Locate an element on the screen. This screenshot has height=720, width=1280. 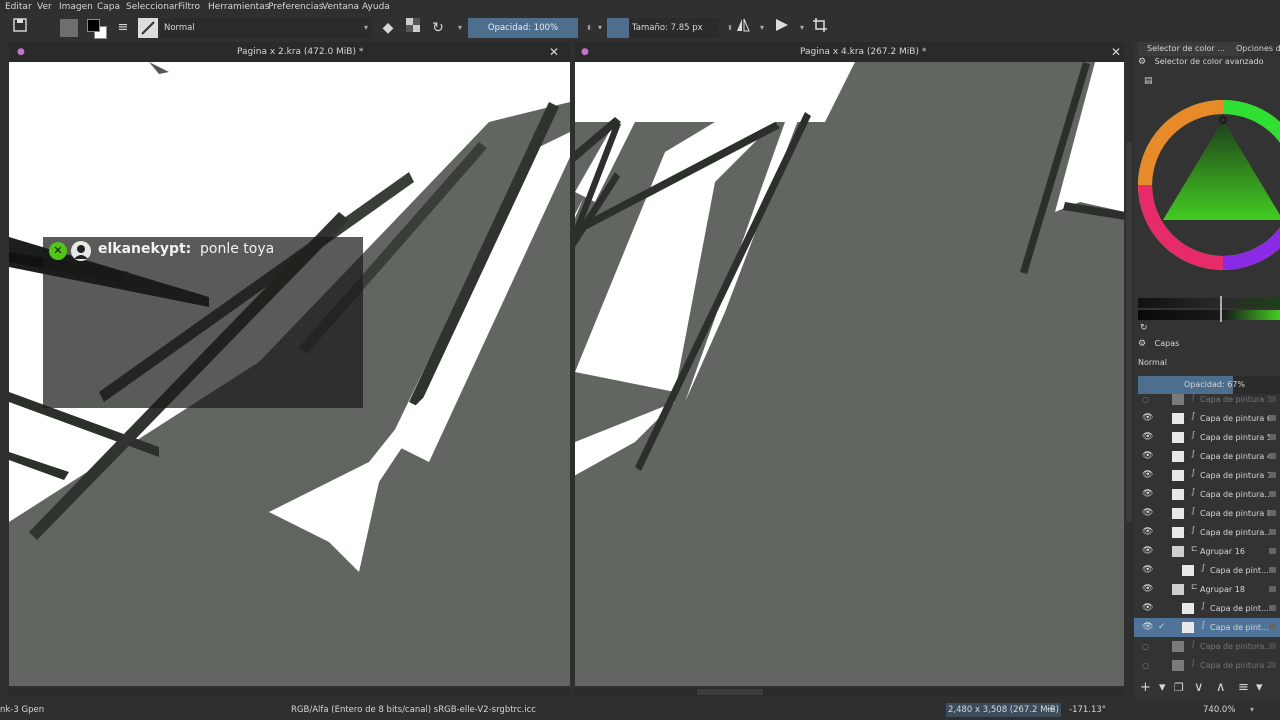
pattern-swatch is located at coordinates (69, 28).